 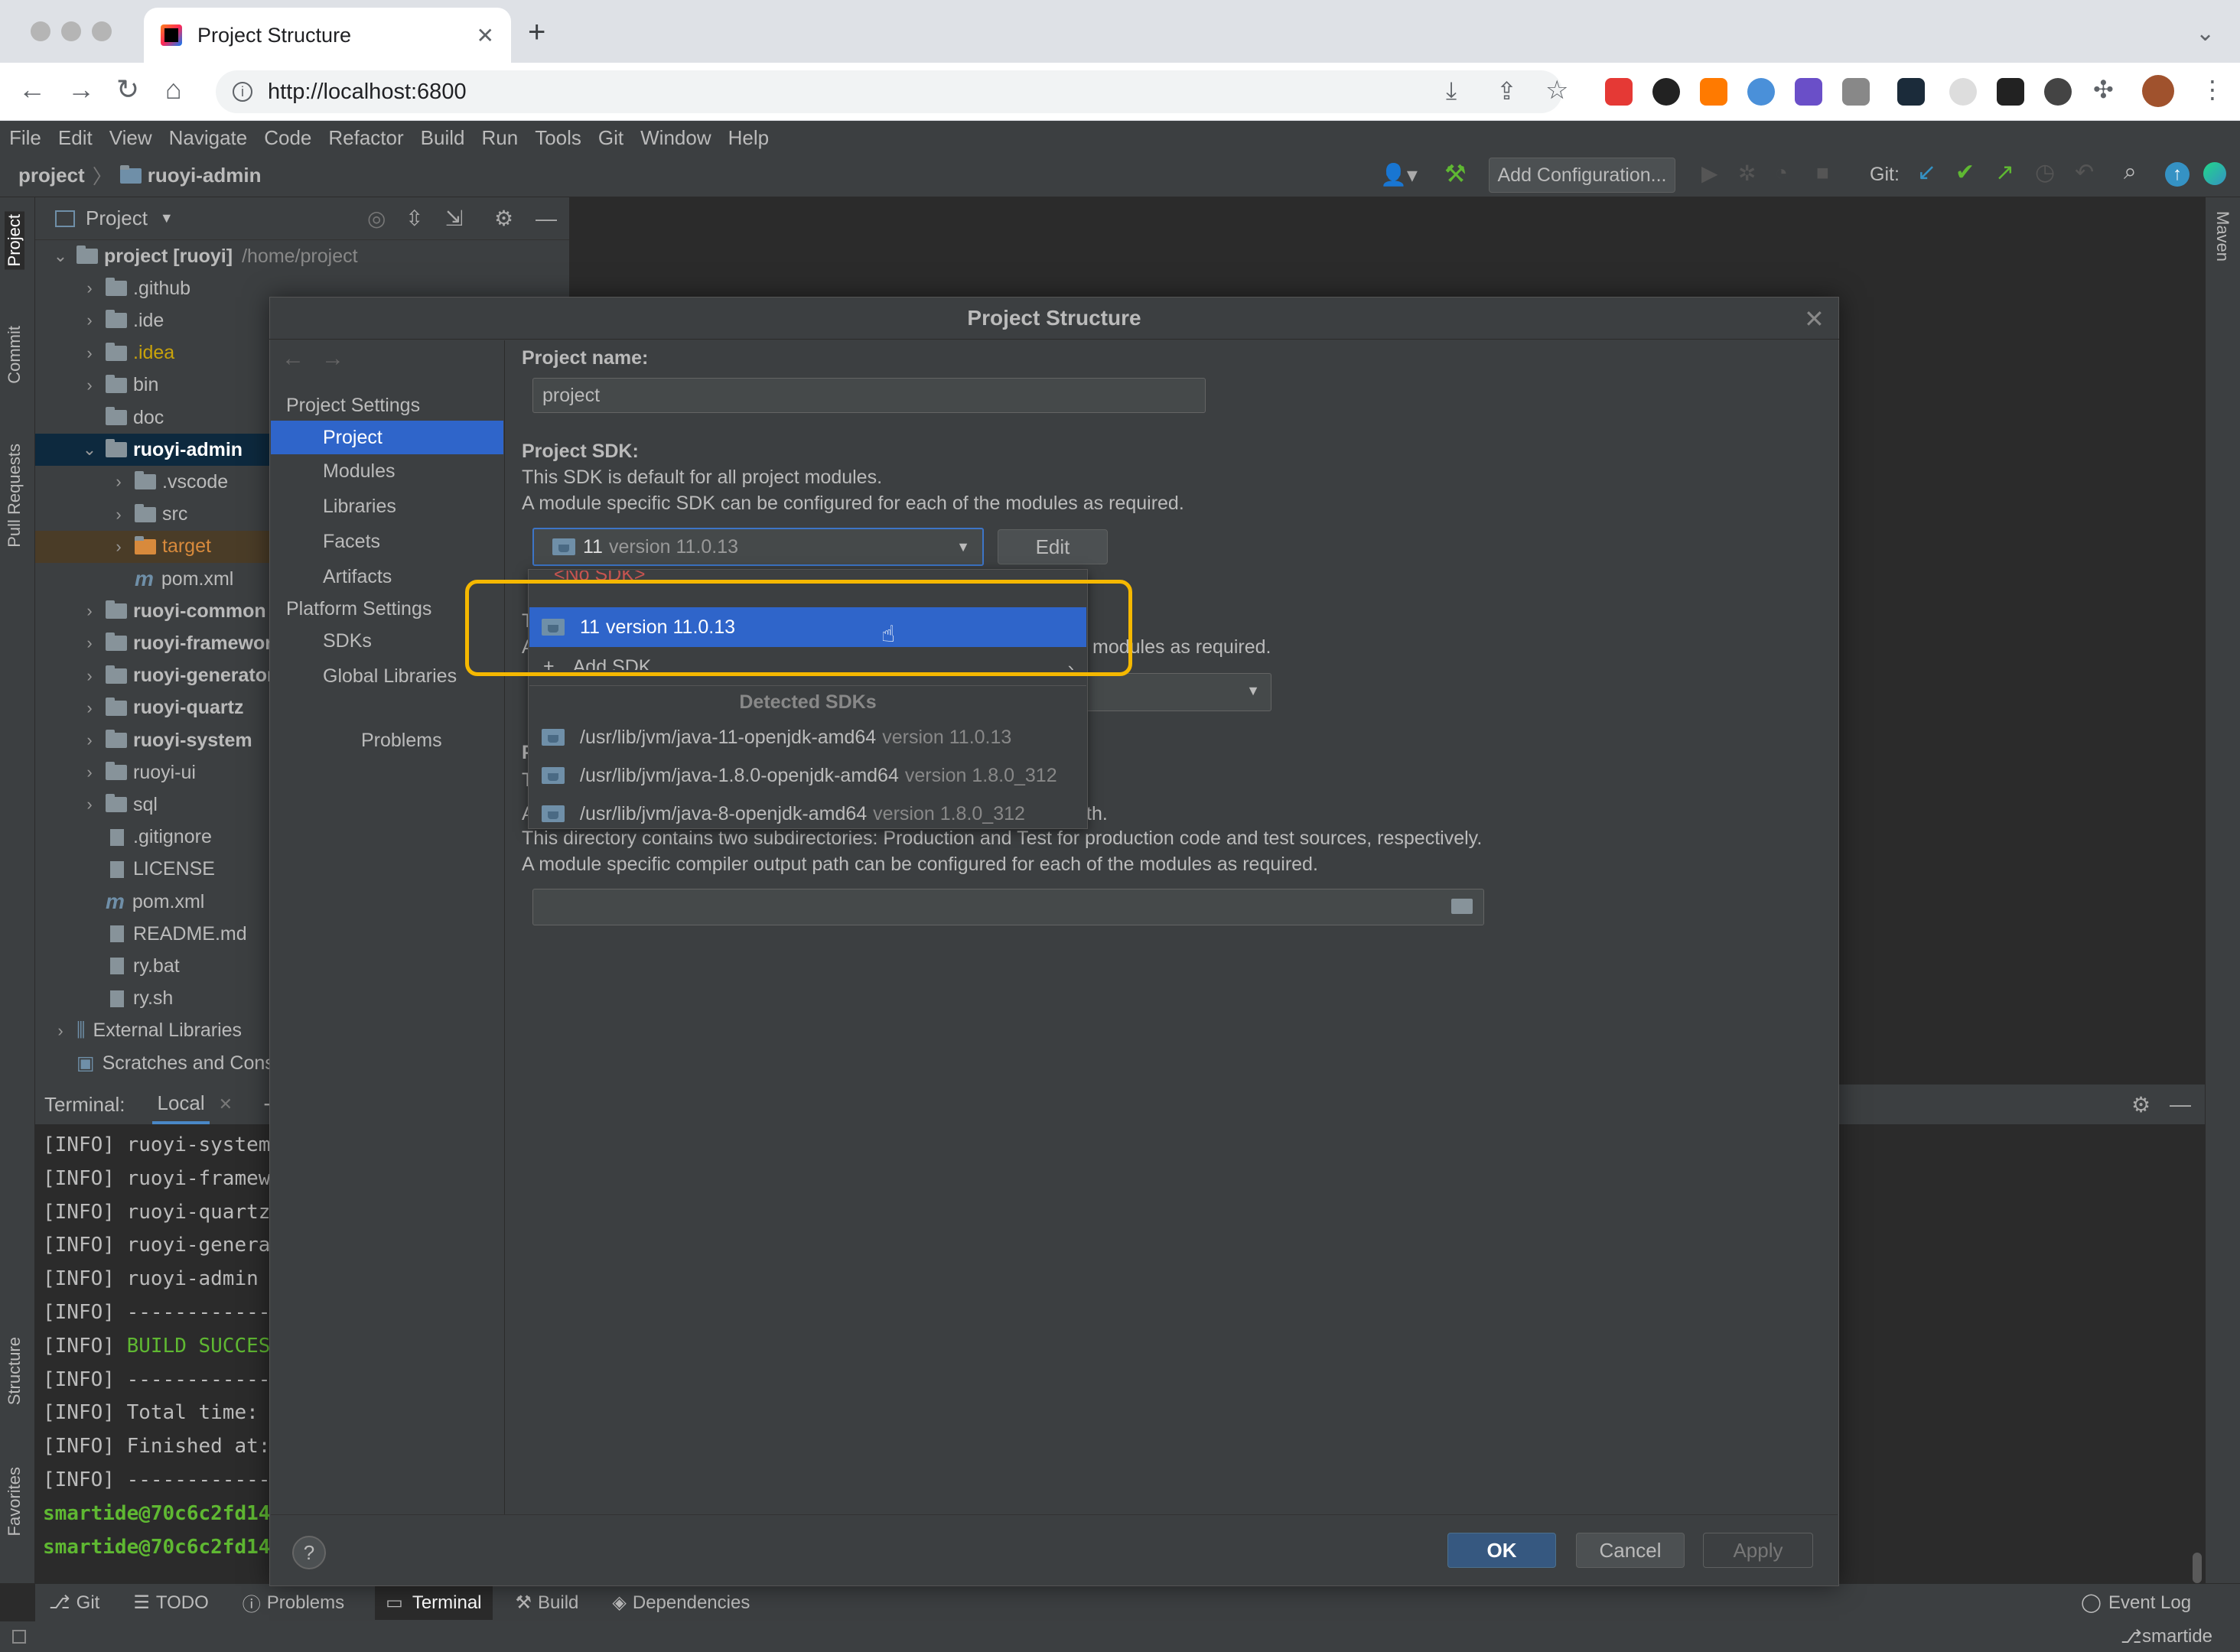 What do you see at coordinates (81, 90) in the screenshot?
I see `forward-icon: →` at bounding box center [81, 90].